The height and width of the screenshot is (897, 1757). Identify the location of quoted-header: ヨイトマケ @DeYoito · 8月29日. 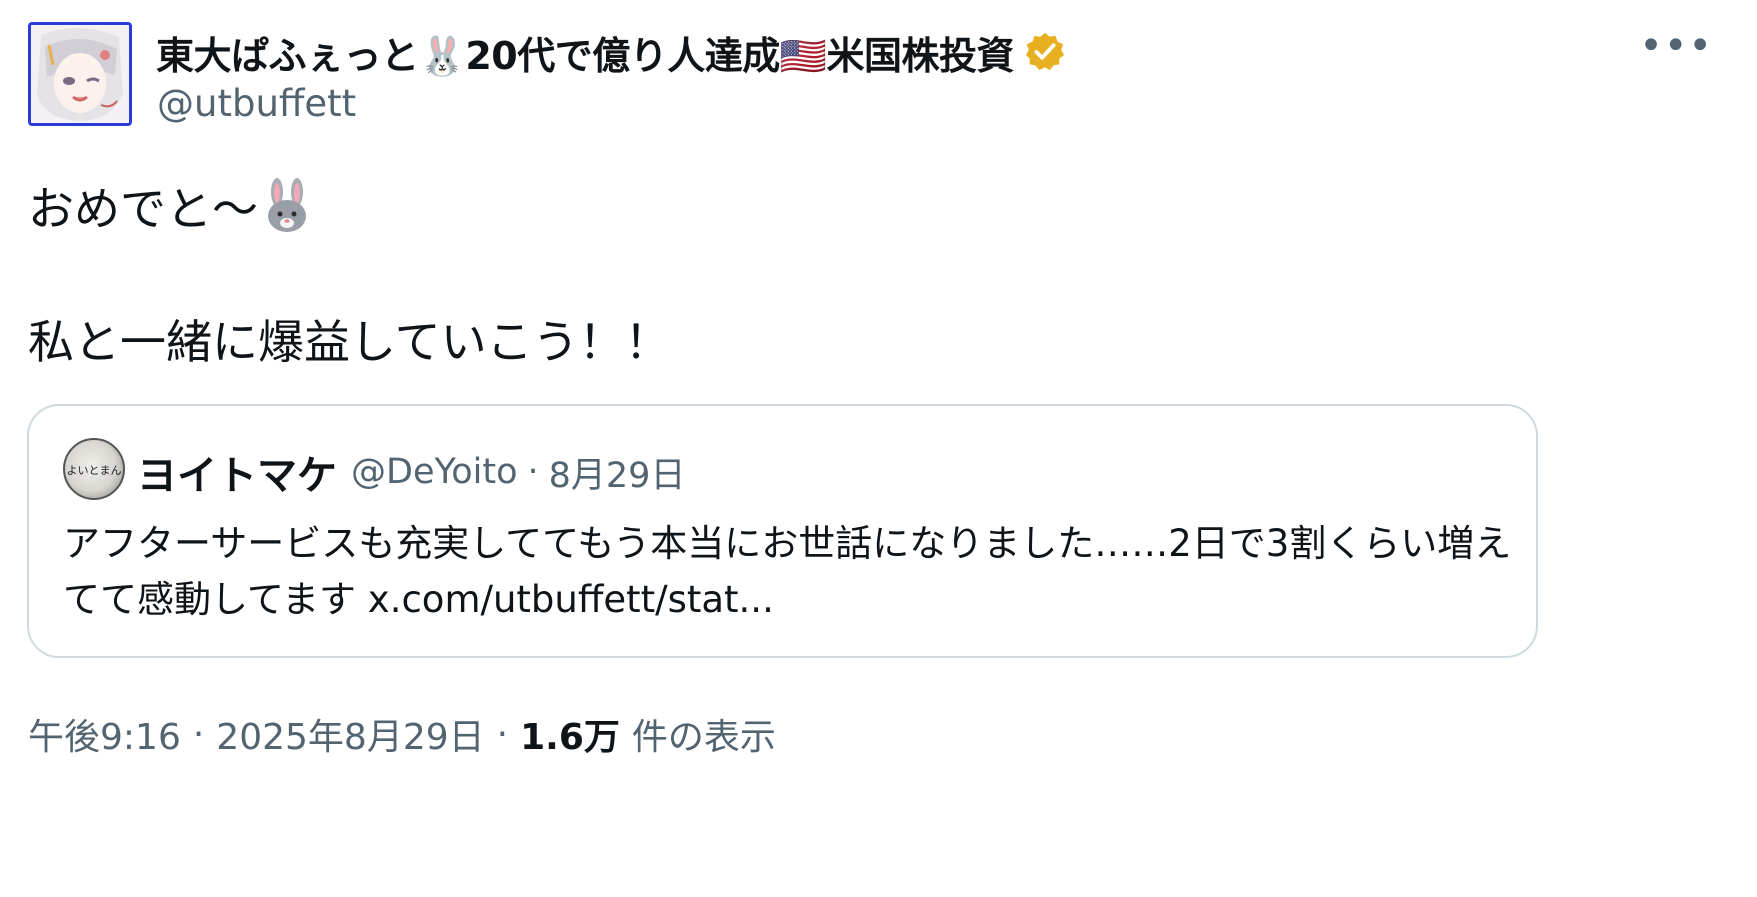
(411, 472).